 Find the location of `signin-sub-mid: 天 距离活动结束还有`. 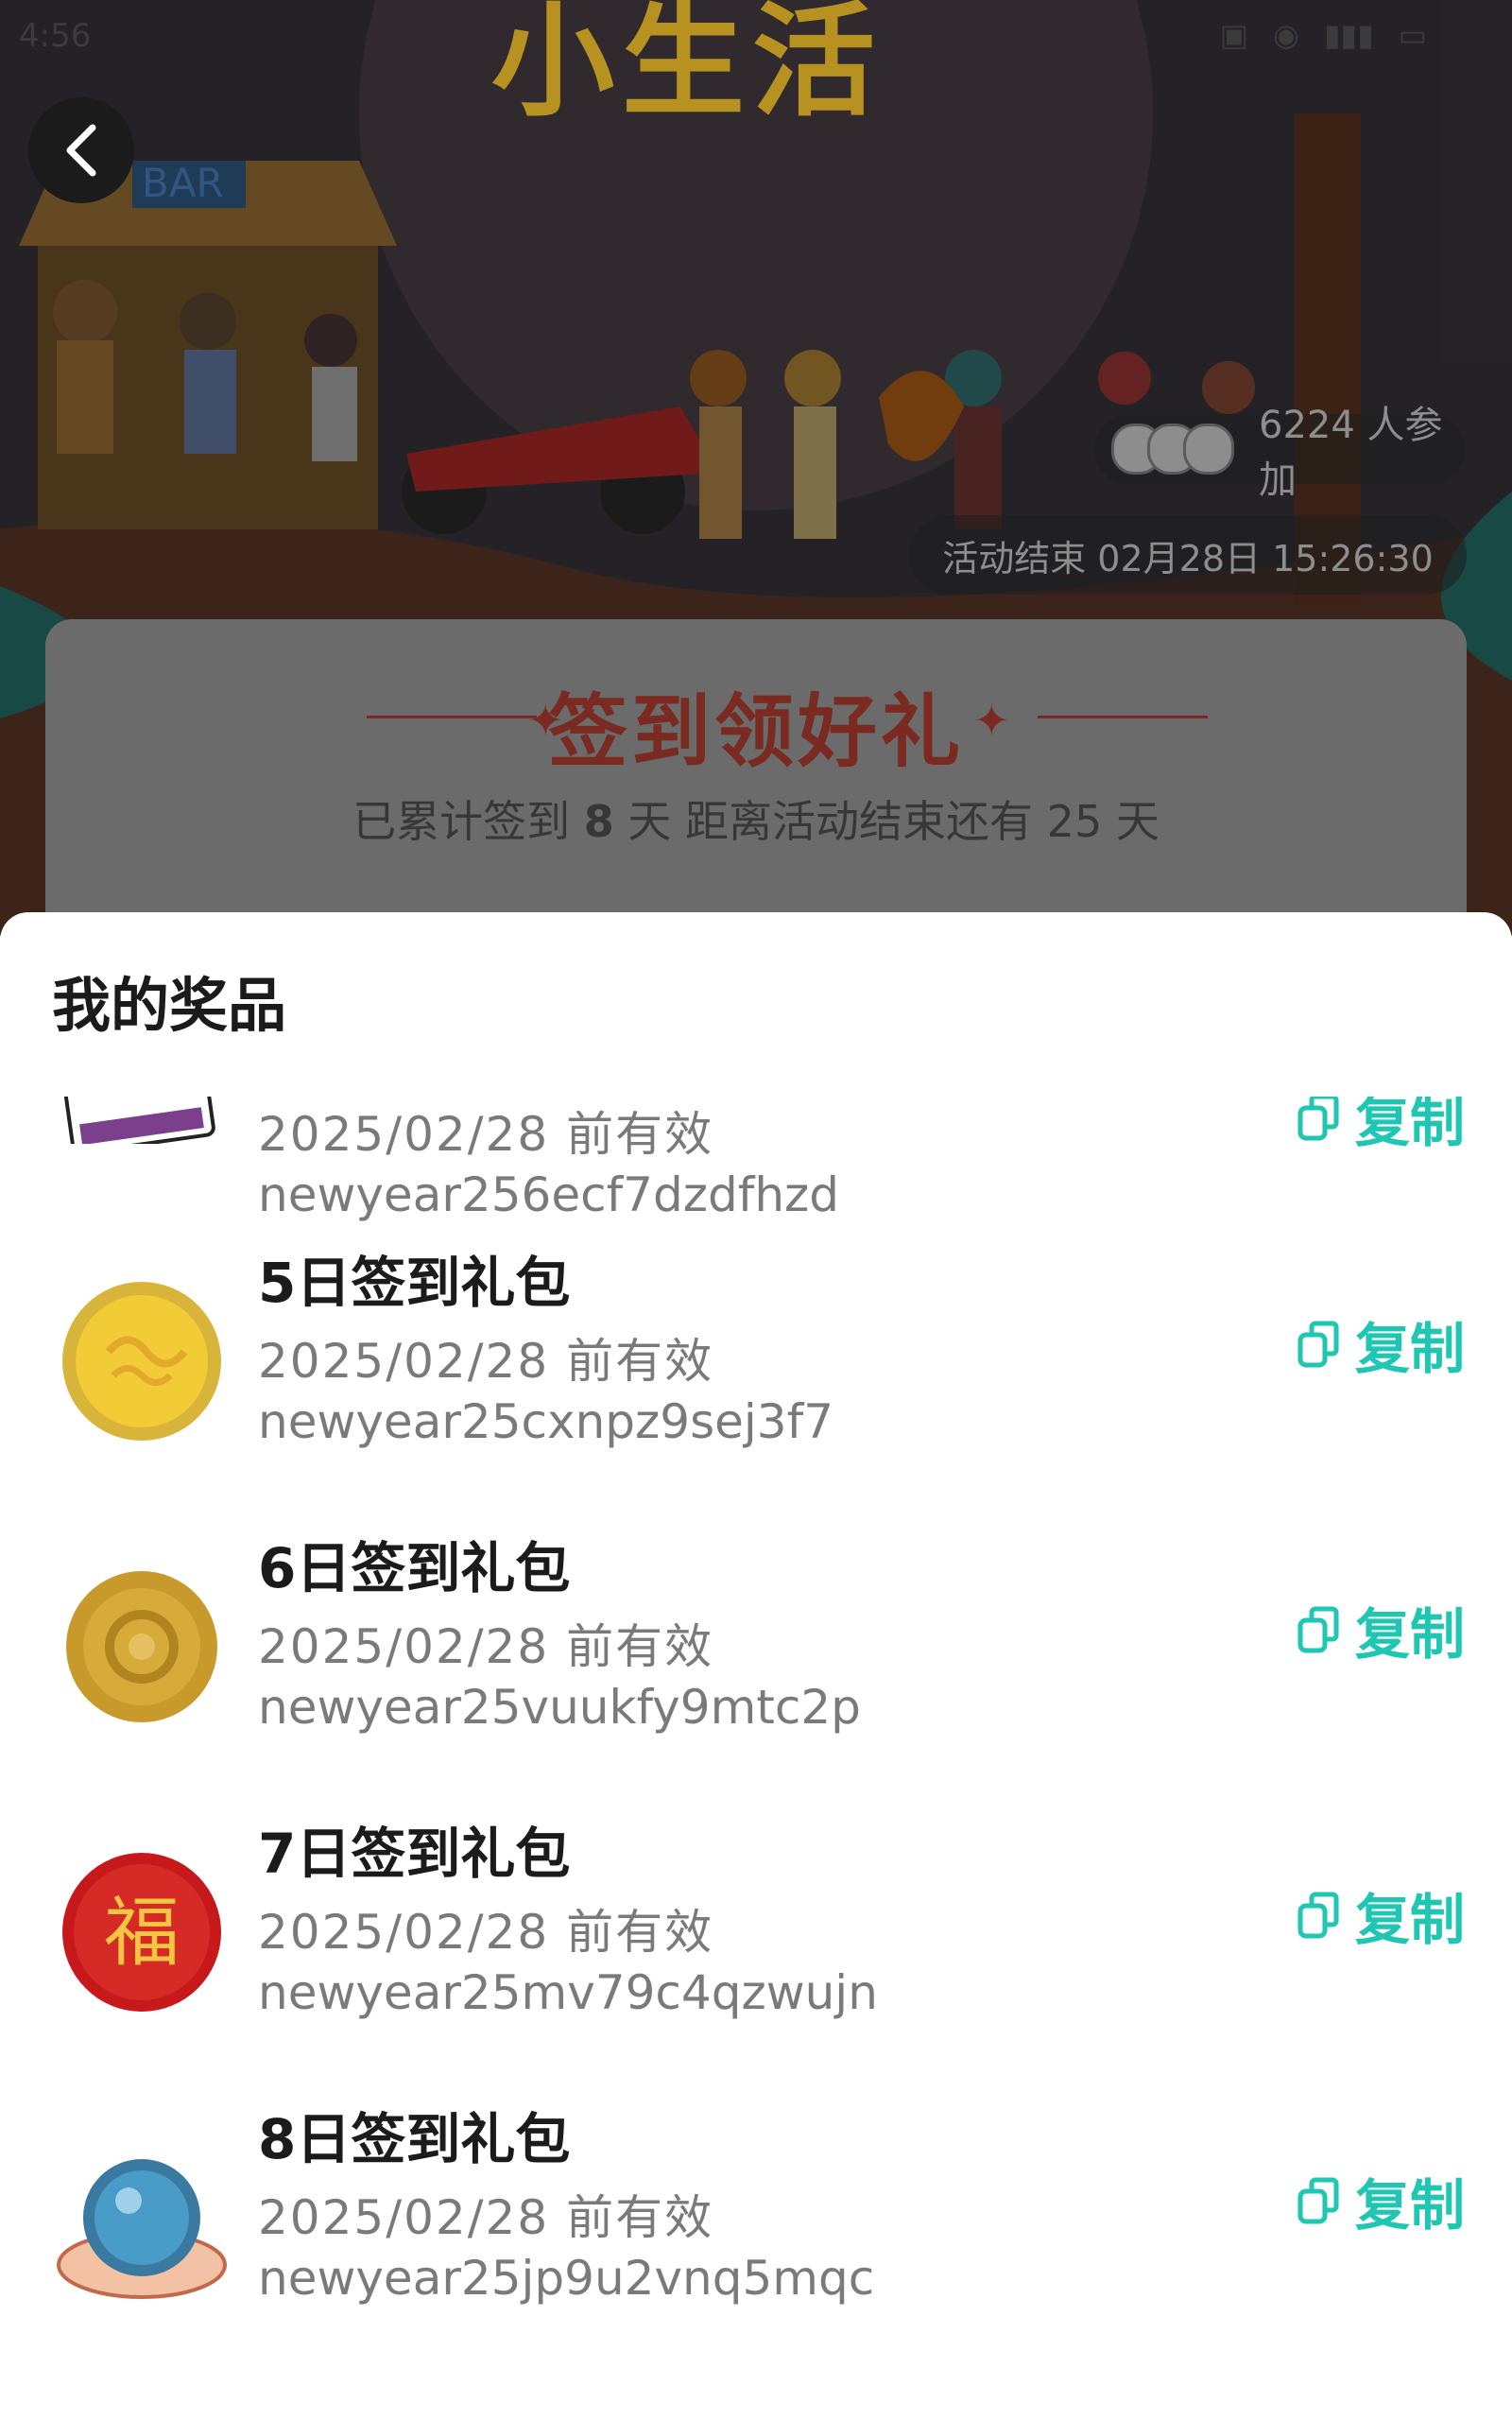

signin-sub-mid: 天 距离活动结束还有 is located at coordinates (830, 821).